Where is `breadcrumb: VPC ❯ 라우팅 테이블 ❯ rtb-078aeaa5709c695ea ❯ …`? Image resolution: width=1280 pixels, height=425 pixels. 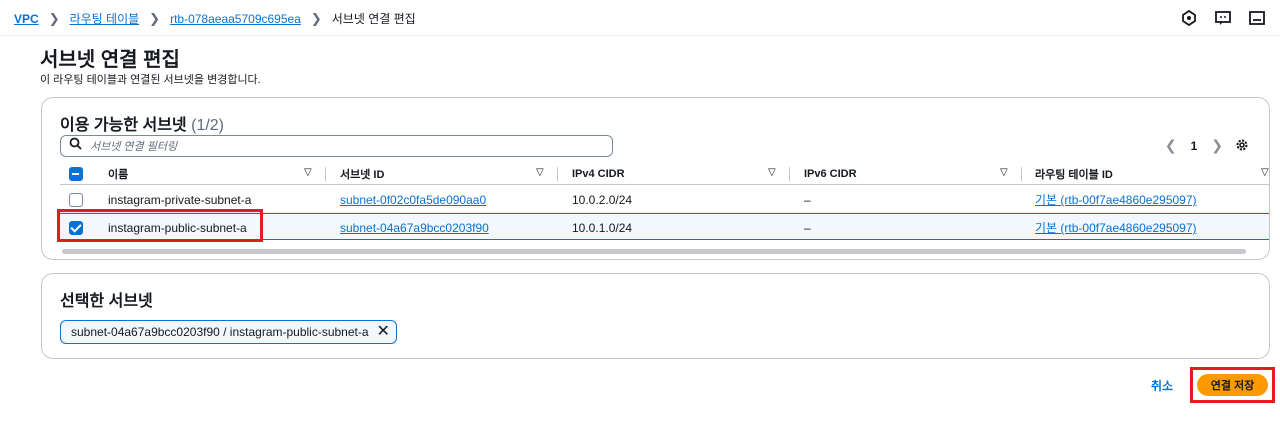 breadcrumb: VPC ❯ 라우팅 테이블 ❯ rtb-078aeaa5709c695ea ❯ … is located at coordinates (215, 18).